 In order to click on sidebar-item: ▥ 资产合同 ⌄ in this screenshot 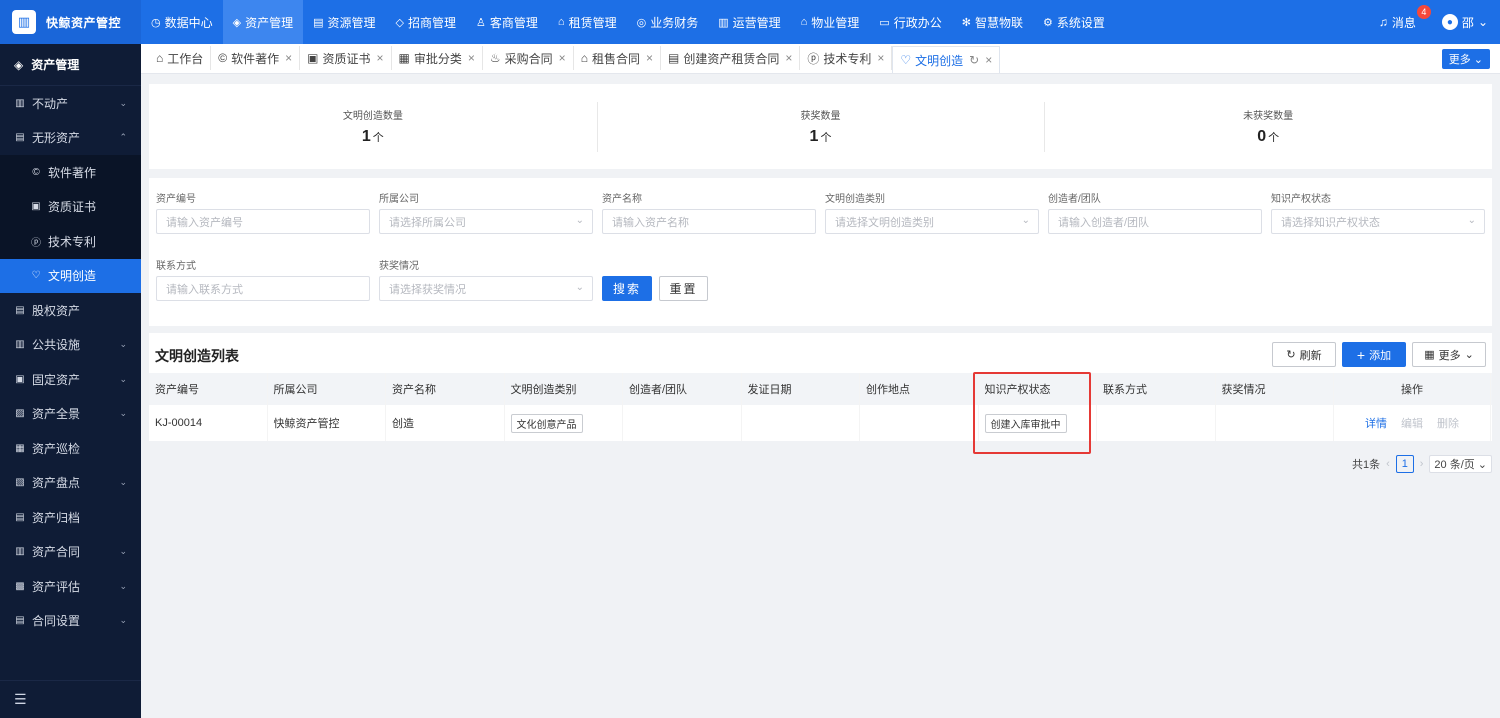, I will do `click(70, 552)`.